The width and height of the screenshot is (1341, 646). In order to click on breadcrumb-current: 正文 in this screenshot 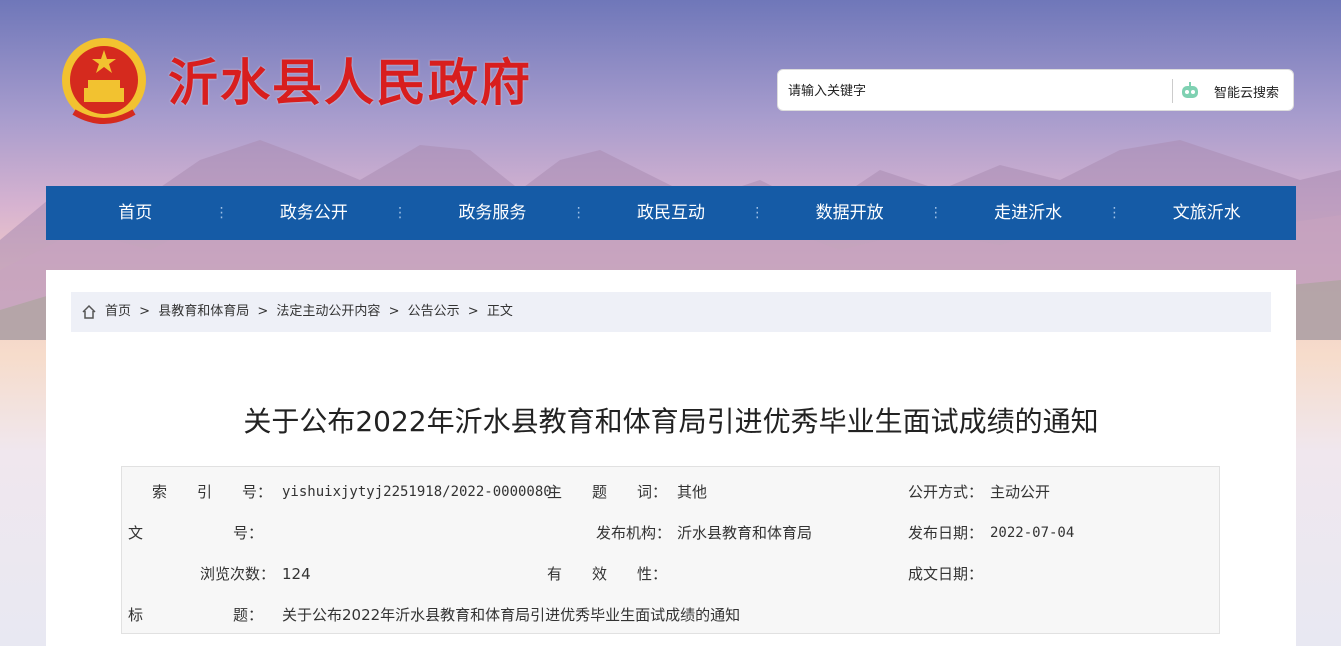, I will do `click(499, 311)`.